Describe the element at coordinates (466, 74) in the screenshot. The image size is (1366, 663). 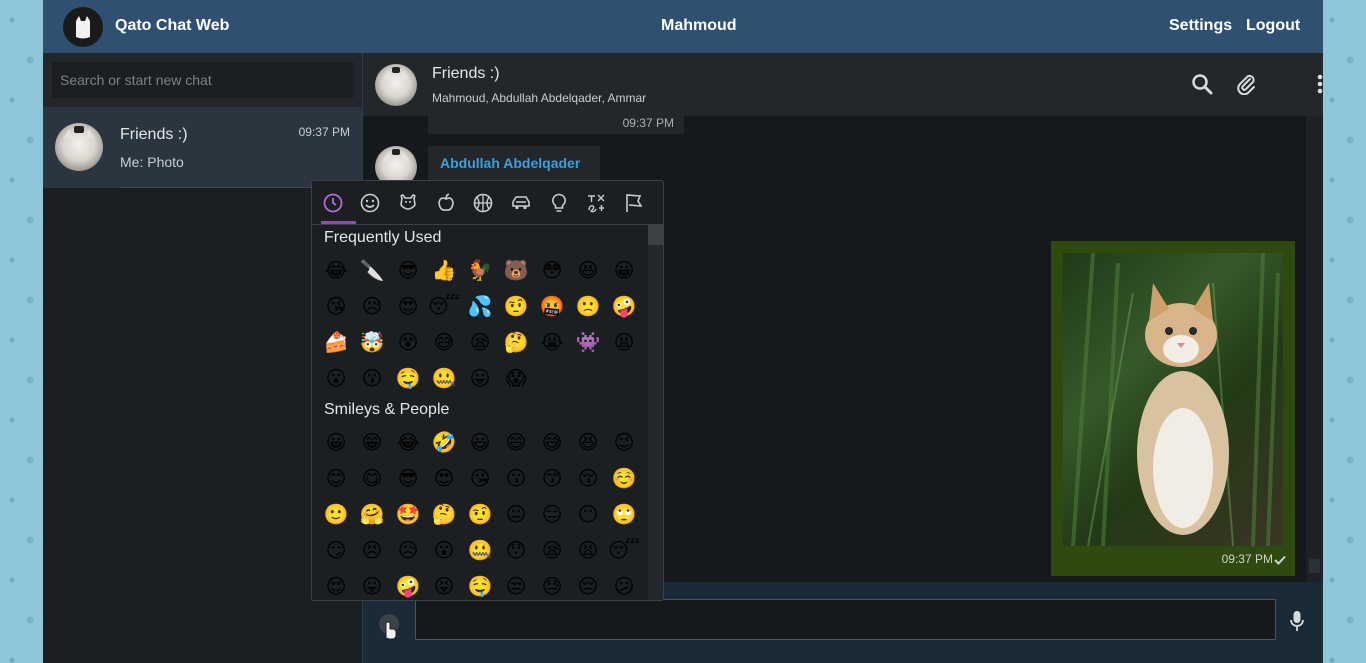
I see `chat-title: Friends :)` at that location.